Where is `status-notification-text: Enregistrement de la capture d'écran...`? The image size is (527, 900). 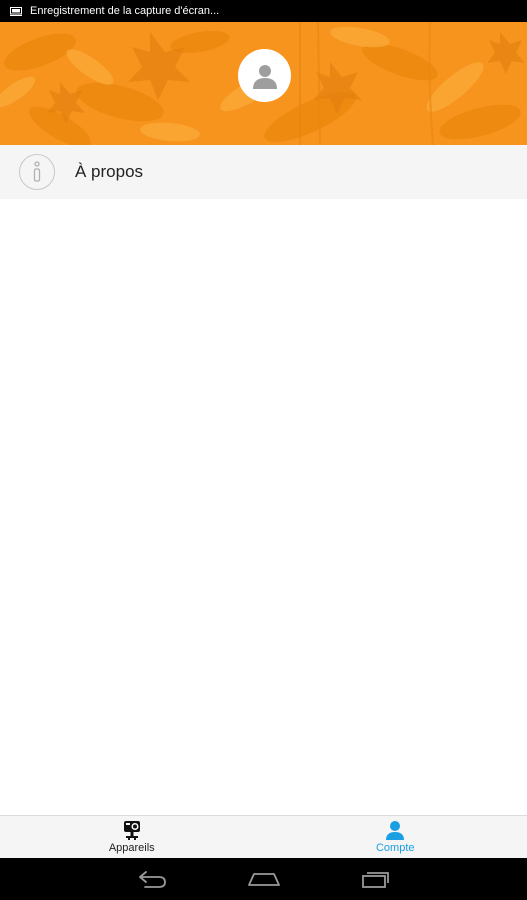
status-notification-text: Enregistrement de la capture d'écran... is located at coordinates (125, 11).